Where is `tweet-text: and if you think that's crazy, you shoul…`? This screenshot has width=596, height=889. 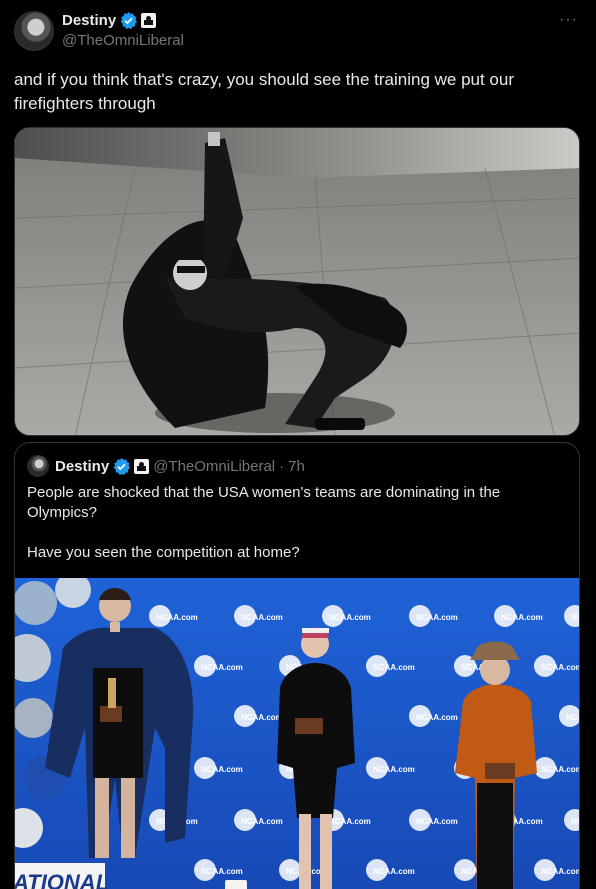 tweet-text: and if you think that's crazy, you shoul… is located at coordinates (264, 91).